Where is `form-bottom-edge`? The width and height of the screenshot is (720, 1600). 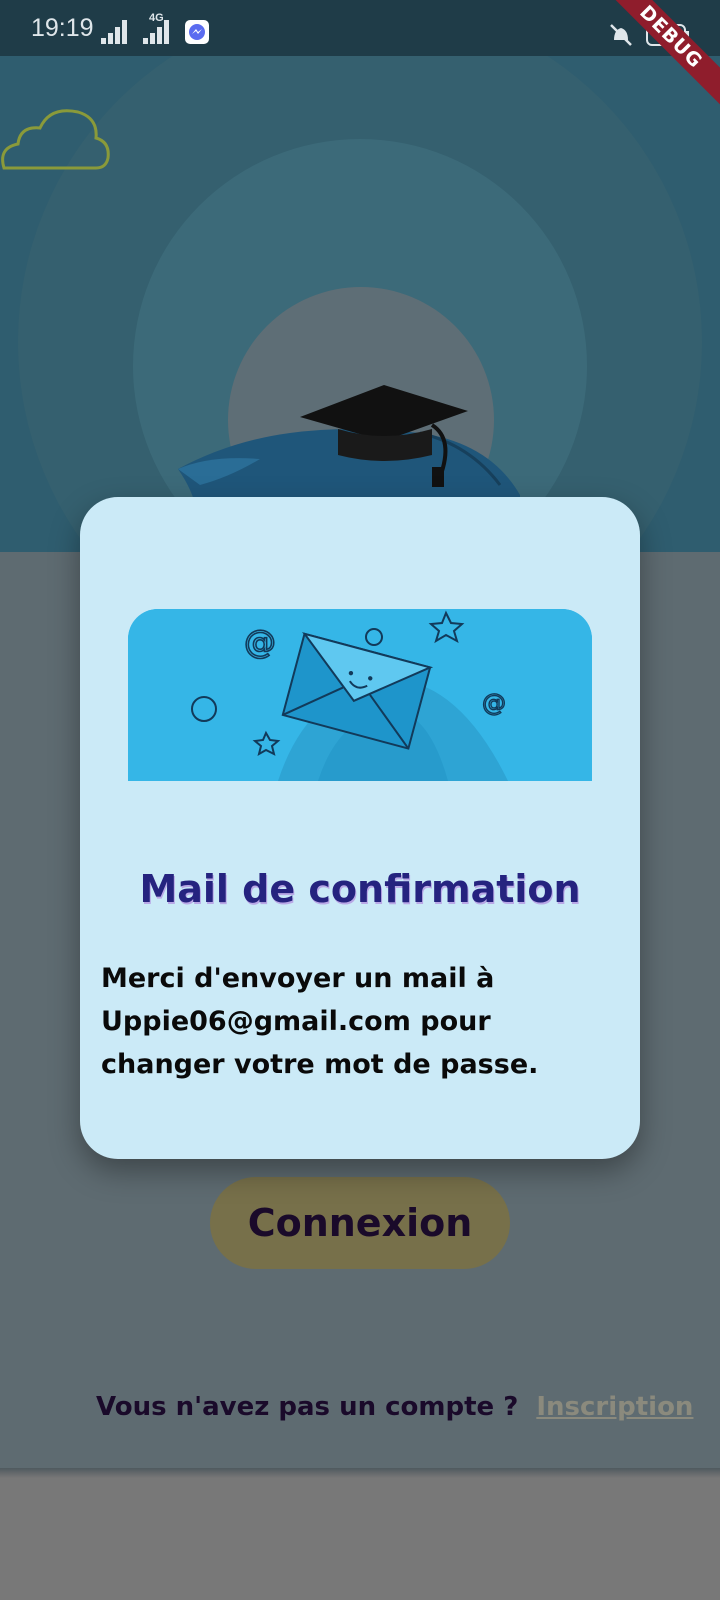 form-bottom-edge is located at coordinates (360, 1473).